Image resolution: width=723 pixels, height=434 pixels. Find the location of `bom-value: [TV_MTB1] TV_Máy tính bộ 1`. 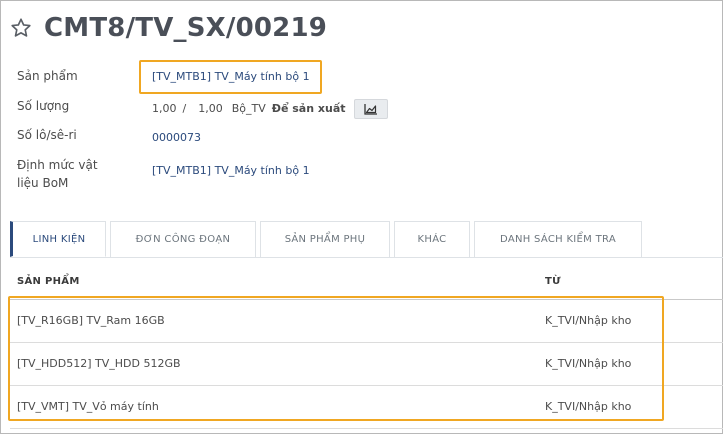

bom-value: [TV_MTB1] TV_Máy tính bộ 1 is located at coordinates (231, 171).